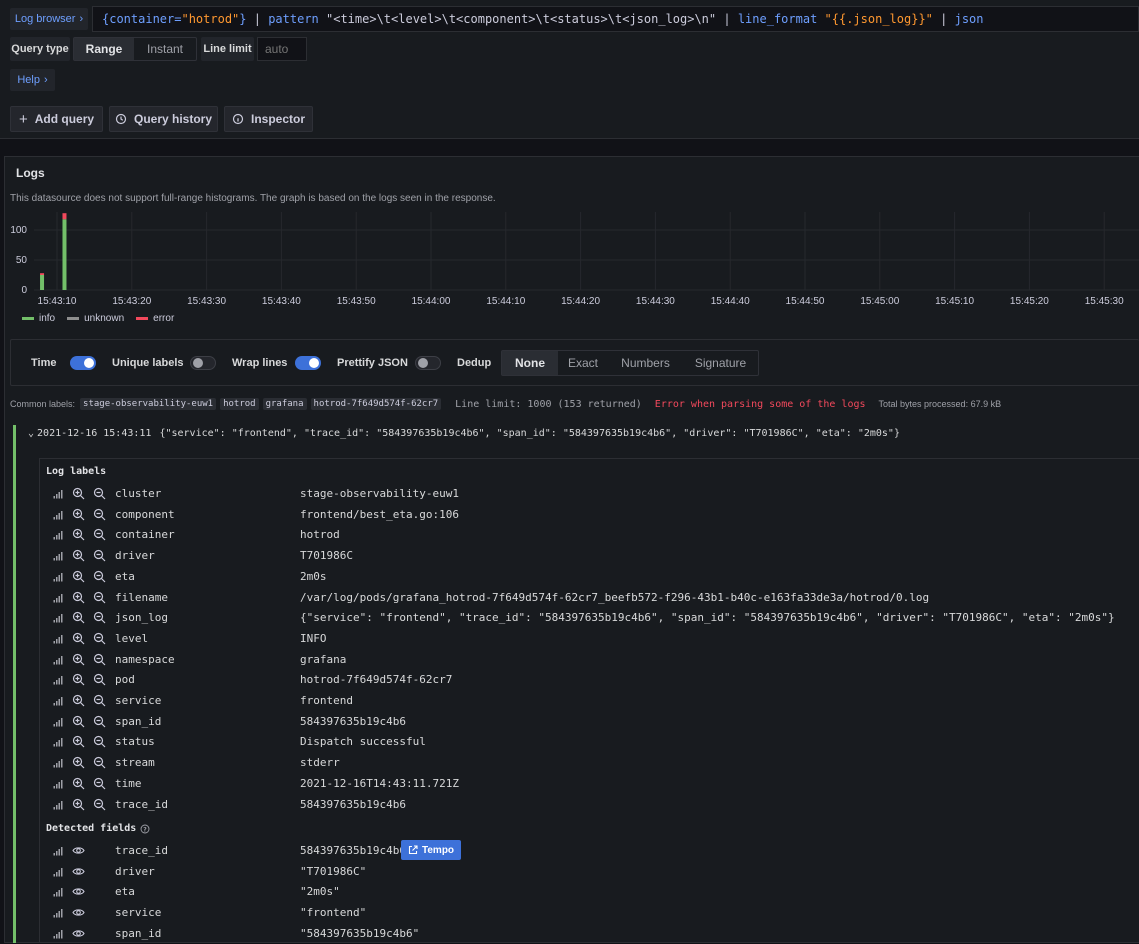 This screenshot has width=1139, height=944. Describe the element at coordinates (268, 119) in the screenshot. I see `inspector-button: Inspector` at that location.